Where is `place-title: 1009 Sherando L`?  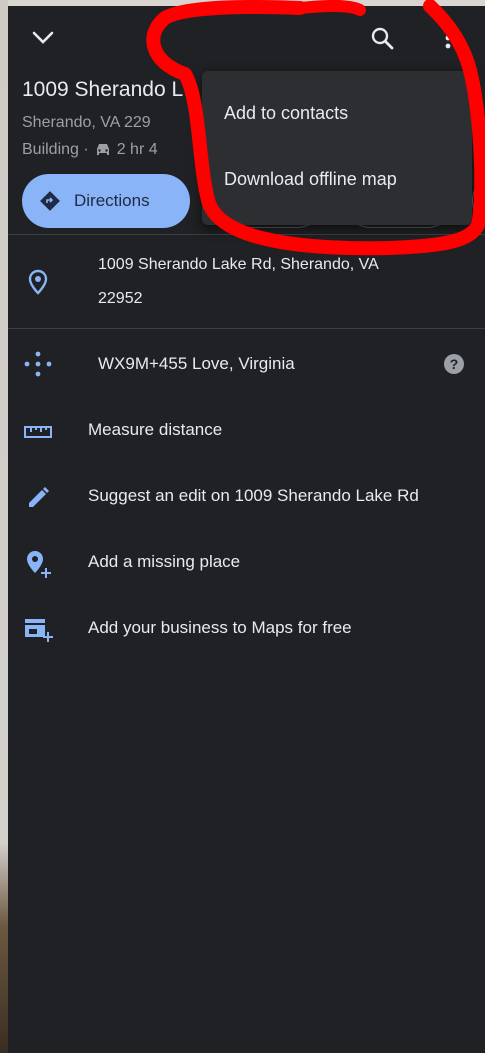 place-title: 1009 Sherando L is located at coordinates (103, 89).